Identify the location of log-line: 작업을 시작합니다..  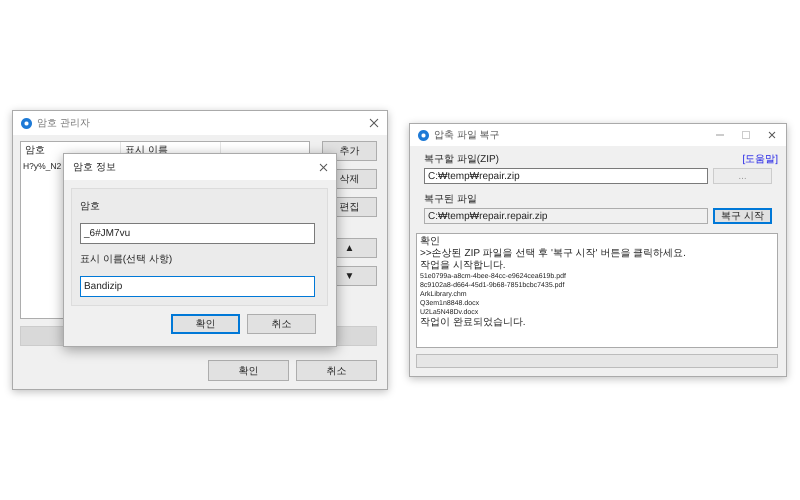
(463, 266).